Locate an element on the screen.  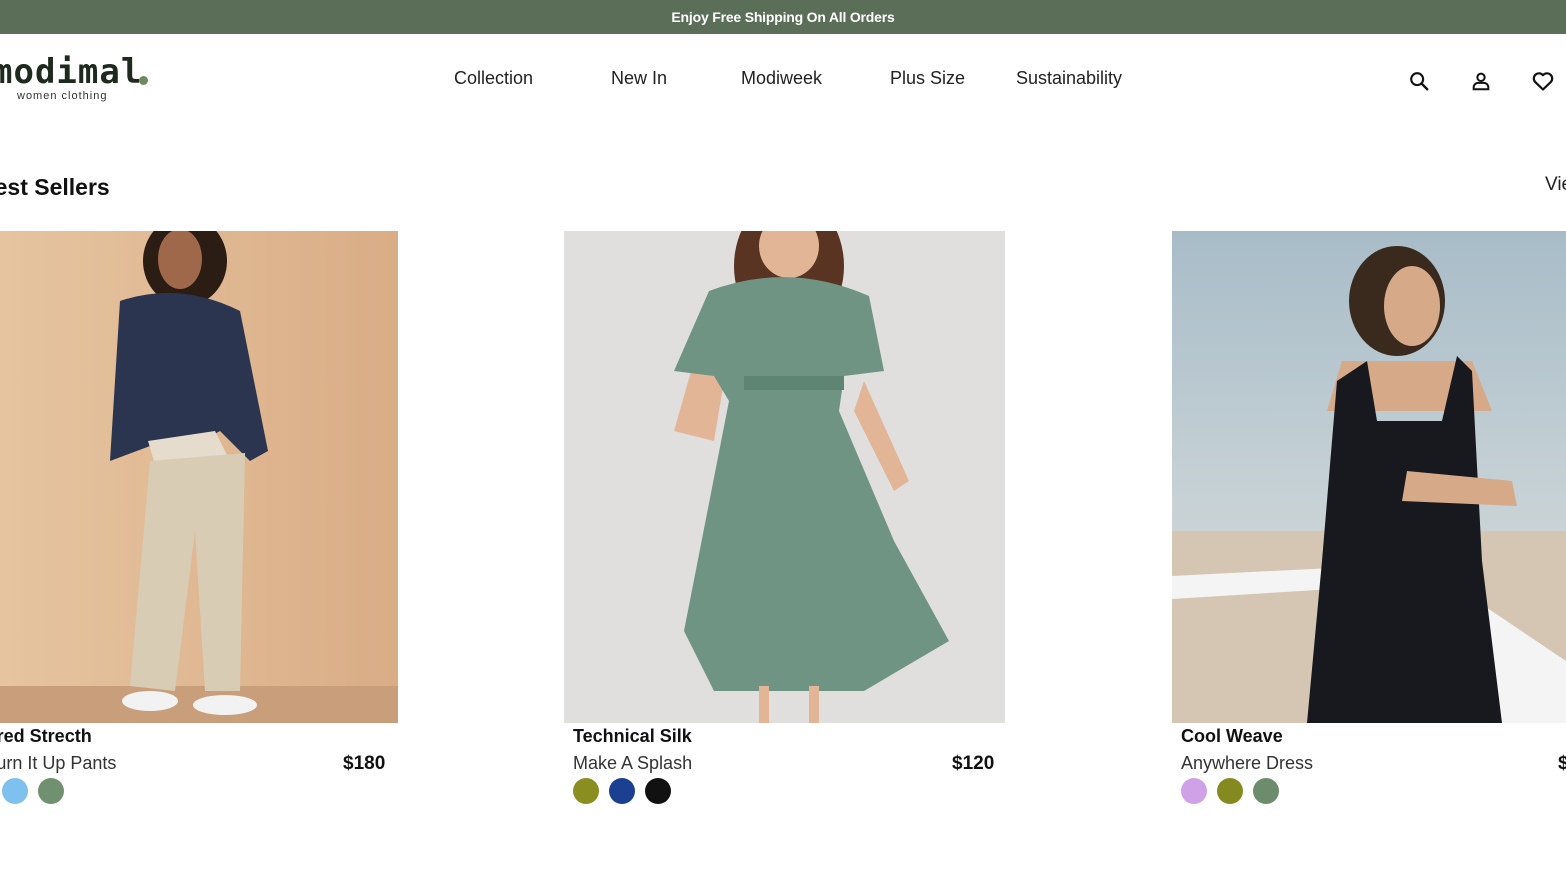
announcement-text: Enjoy Free Shipping On All Orders is located at coordinates (783, 17).